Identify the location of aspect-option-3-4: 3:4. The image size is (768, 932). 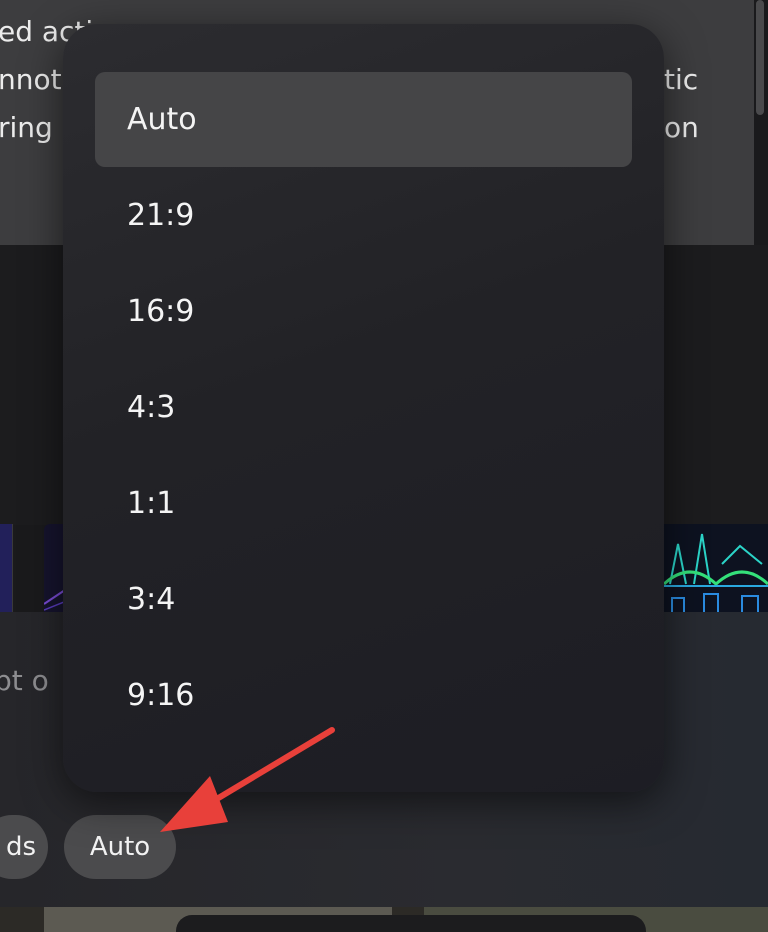
(363, 599).